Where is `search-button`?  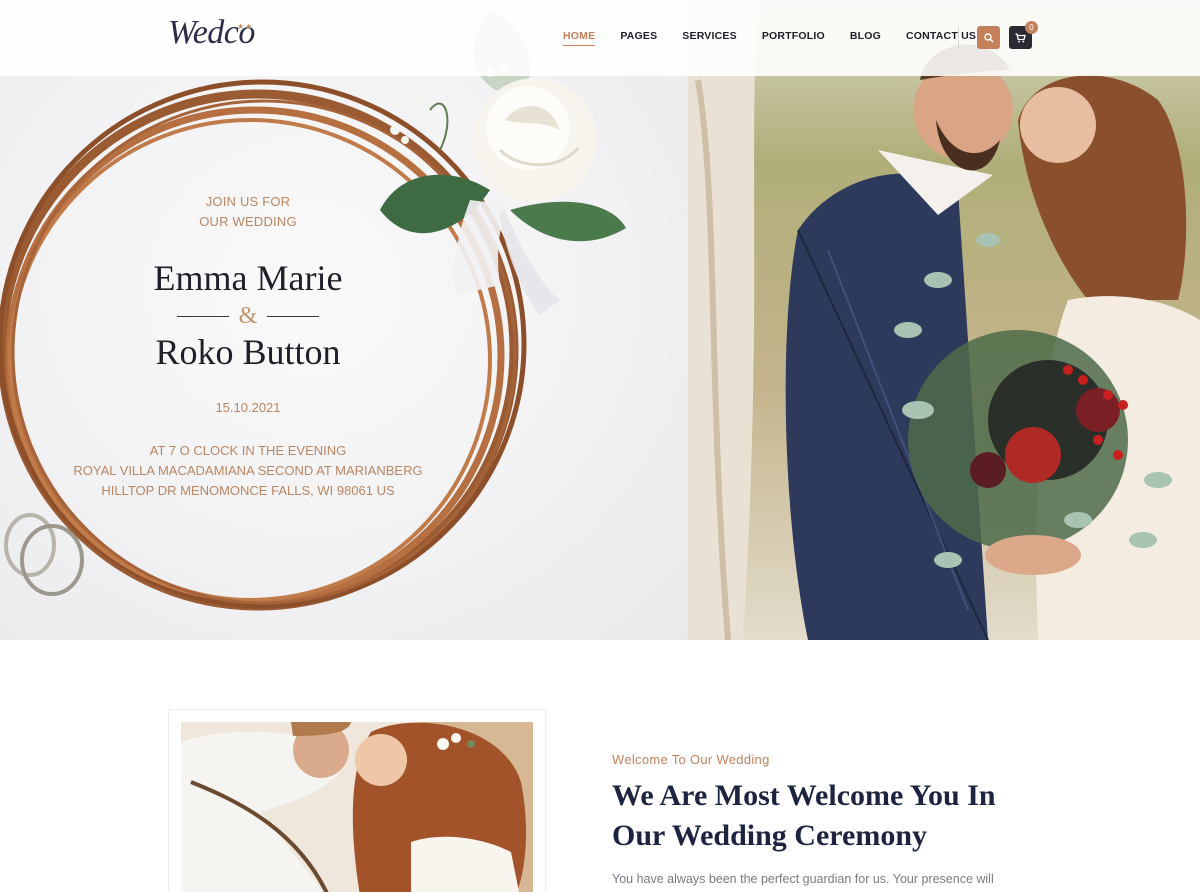
search-button is located at coordinates (988, 37).